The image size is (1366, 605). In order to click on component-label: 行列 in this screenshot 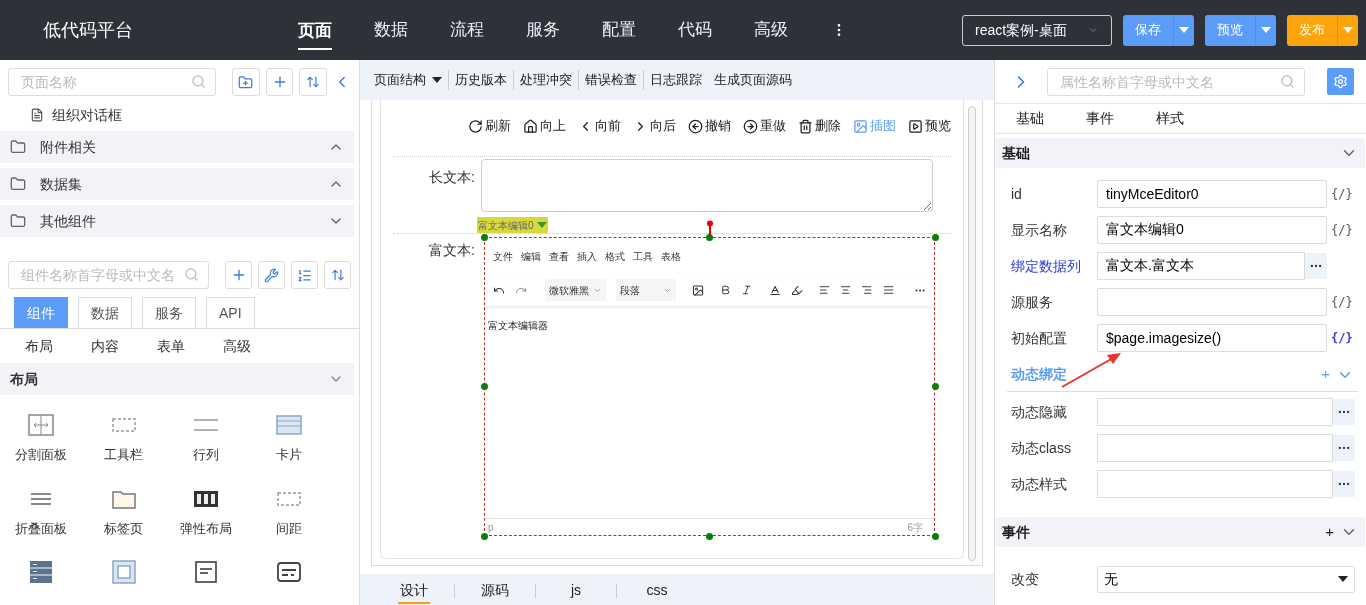, I will do `click(206, 455)`.